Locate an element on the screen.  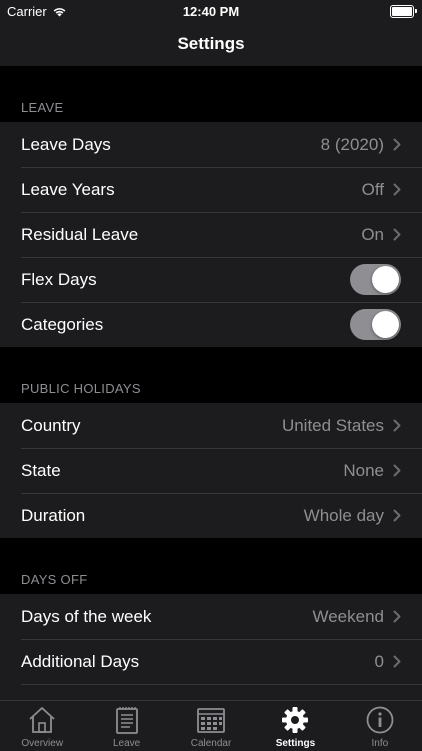
row-leave-years: Leave Years Off is located at coordinates (211, 189).